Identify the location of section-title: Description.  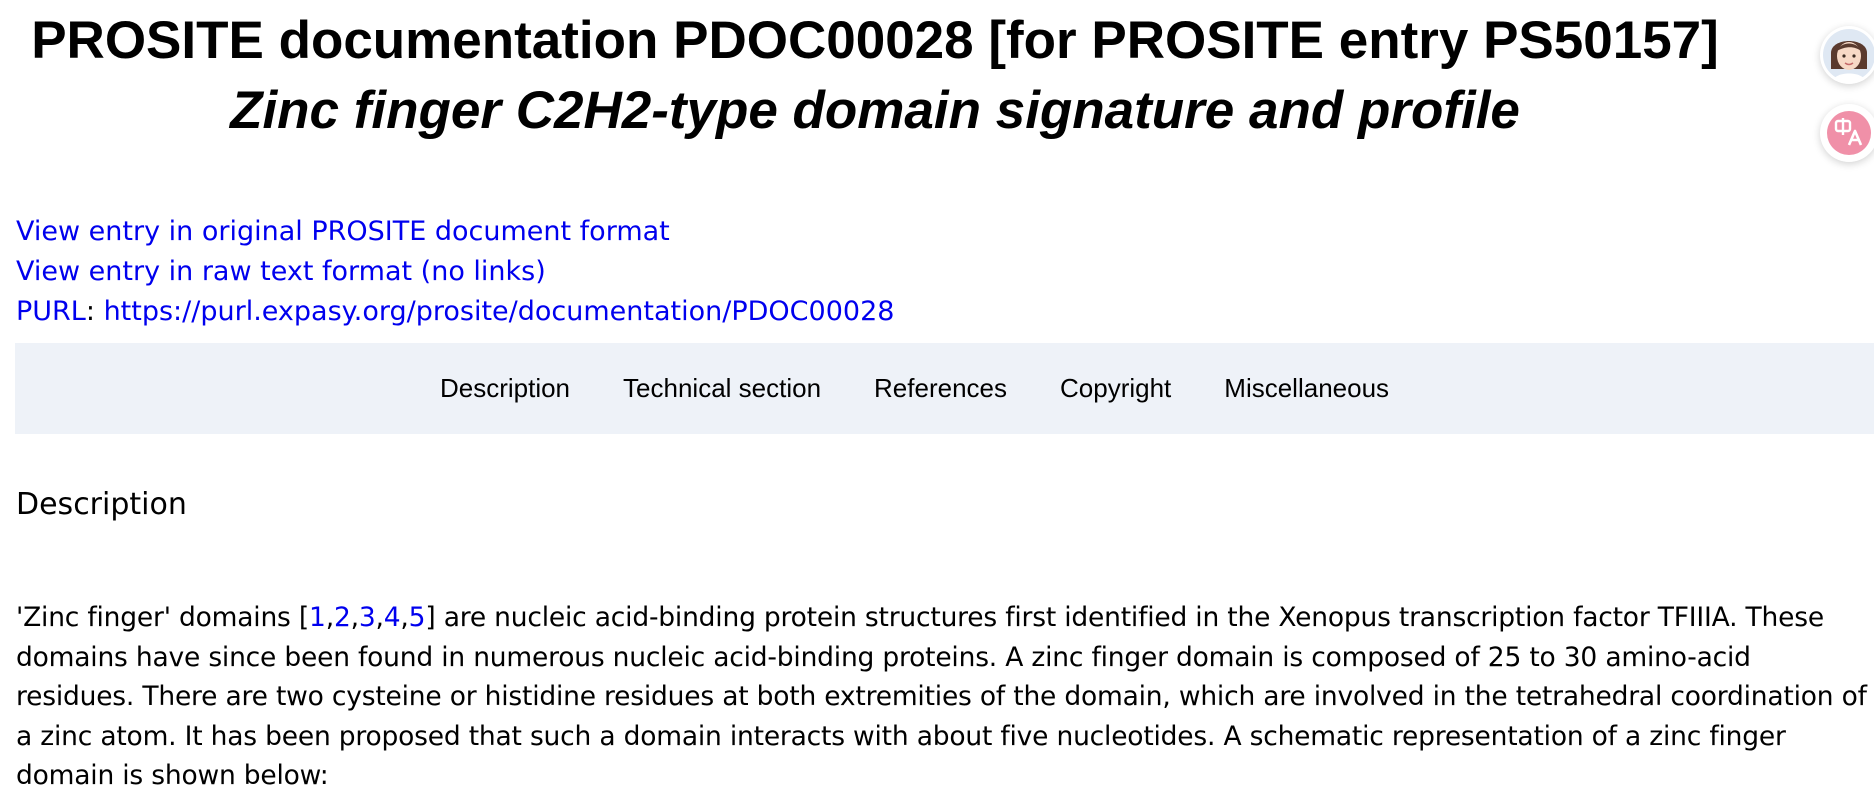
(101, 504).